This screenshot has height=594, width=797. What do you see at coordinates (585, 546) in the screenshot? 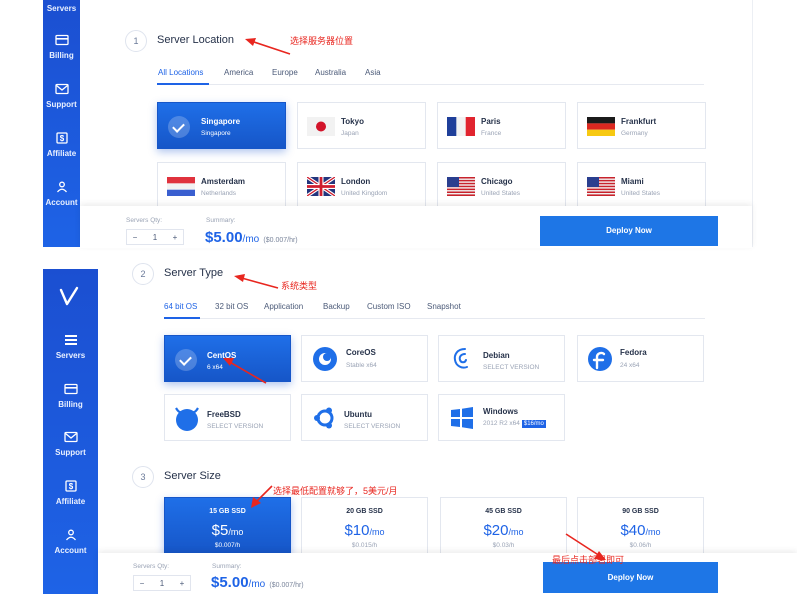
I see `annotation-arrow` at bounding box center [585, 546].